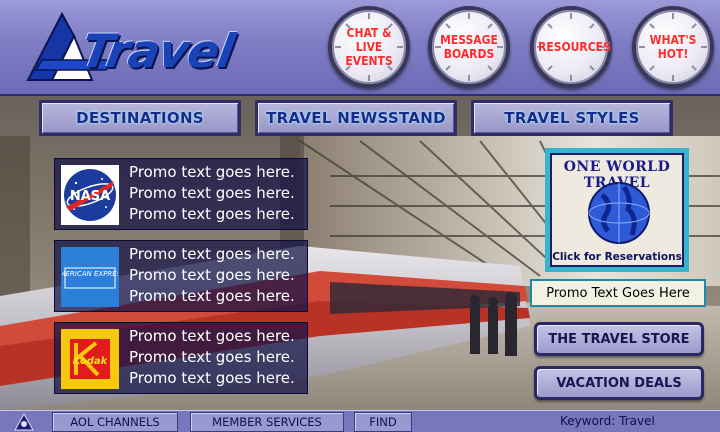  What do you see at coordinates (157, 51) in the screenshot?
I see `logo-wordmark: Travel` at bounding box center [157, 51].